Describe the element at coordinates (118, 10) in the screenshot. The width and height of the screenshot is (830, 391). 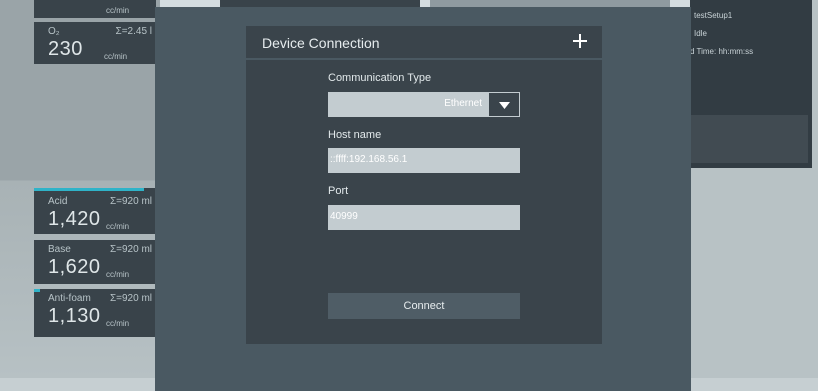
I see `flow-card-partial-unit: cc/min` at that location.